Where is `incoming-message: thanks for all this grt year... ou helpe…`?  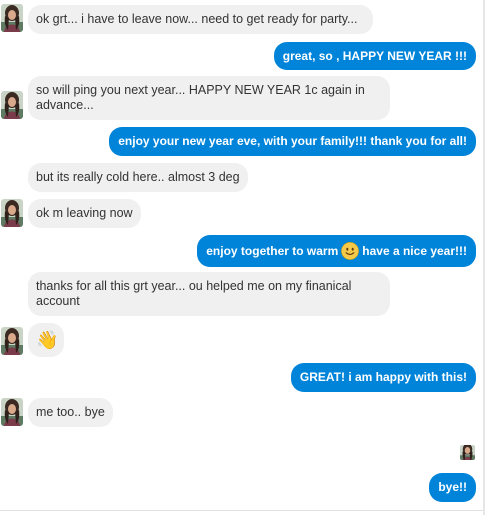
incoming-message: thanks for all this grt year... ou helpe… is located at coordinates (209, 294).